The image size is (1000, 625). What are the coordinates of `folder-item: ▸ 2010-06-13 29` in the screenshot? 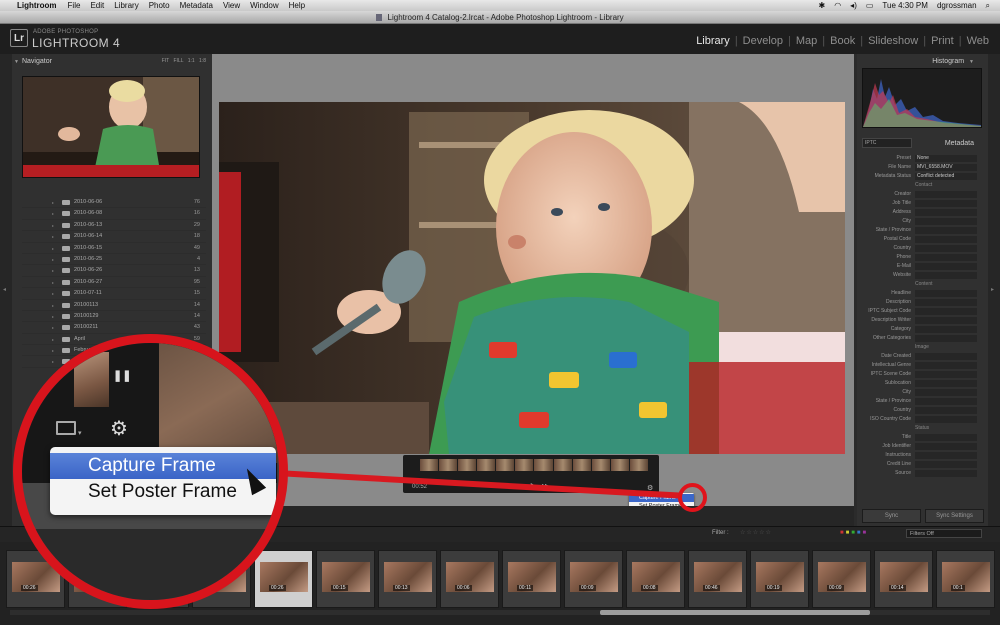 It's located at (114, 226).